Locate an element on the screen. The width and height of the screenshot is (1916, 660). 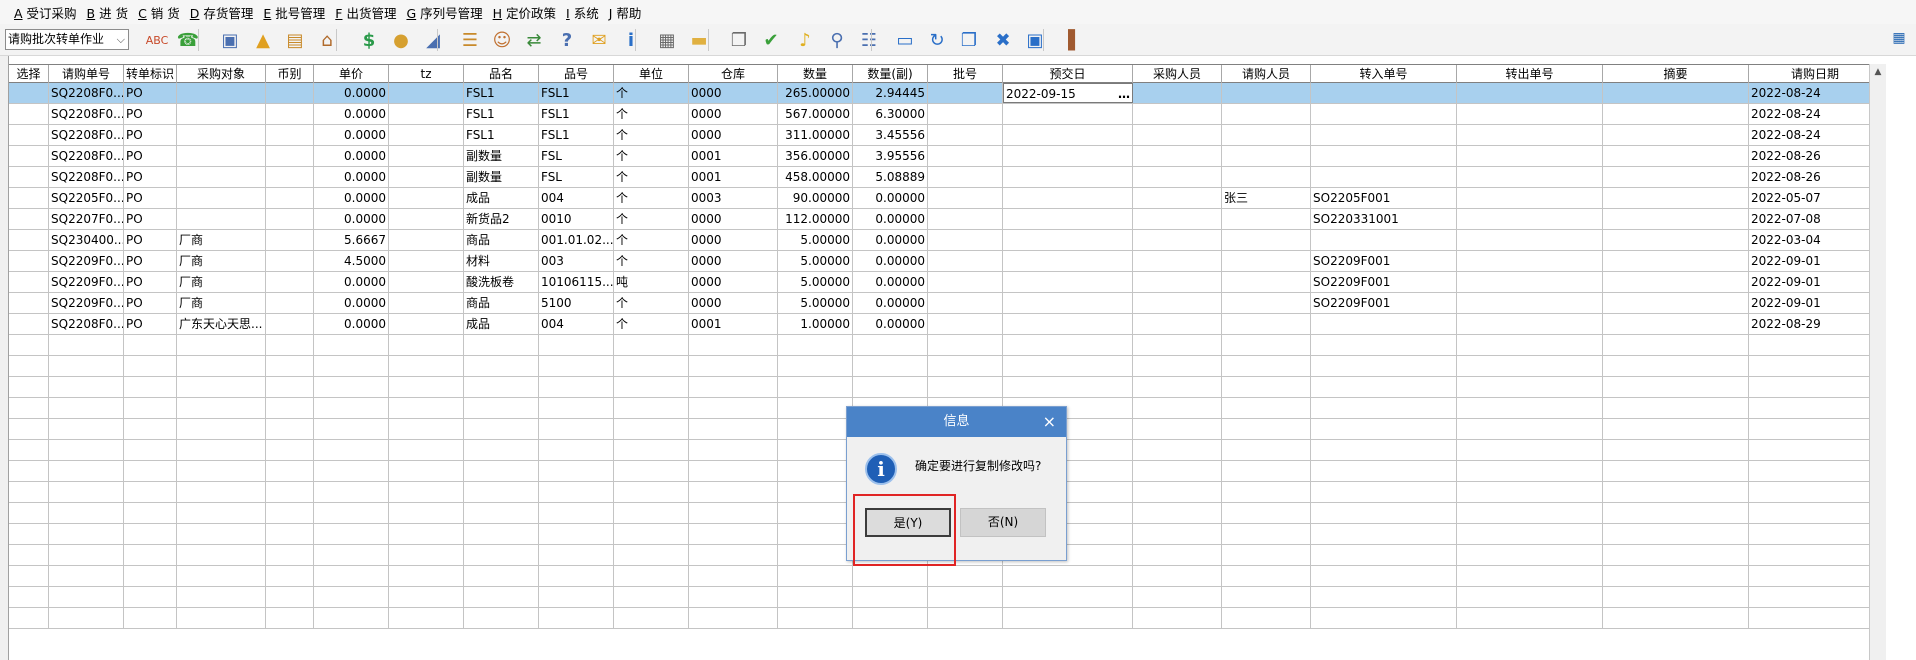
briefcase-icon: ▤ is located at coordinates (295, 40).